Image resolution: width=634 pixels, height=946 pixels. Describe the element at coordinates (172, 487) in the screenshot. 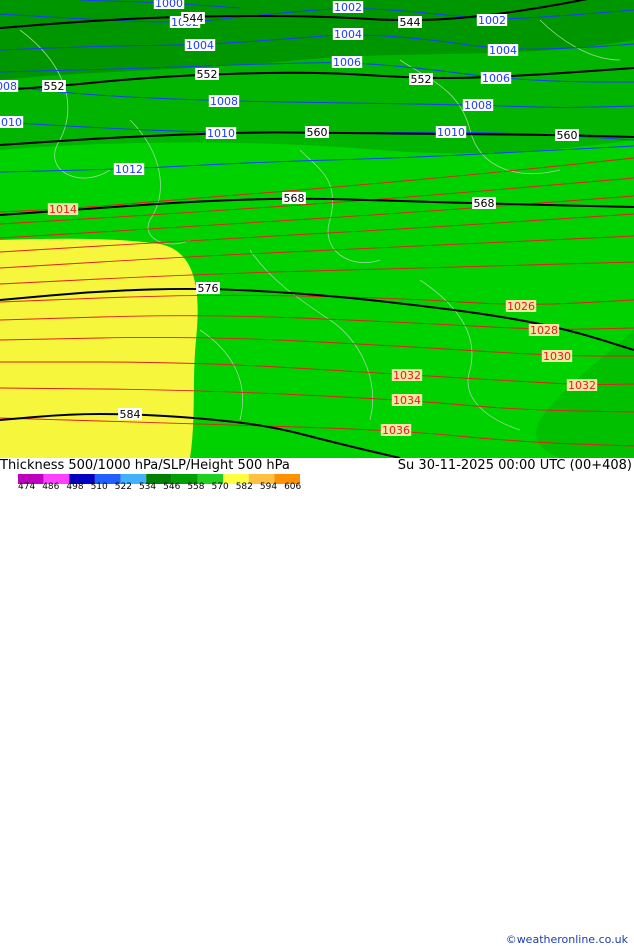

I see `legend-tick-546: 546` at that location.